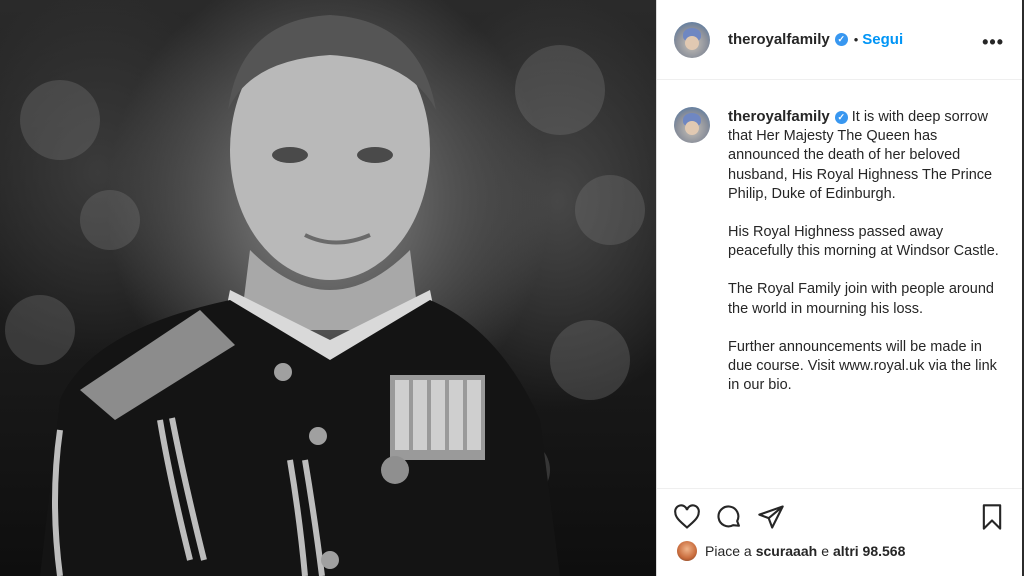 This screenshot has width=1024, height=576. I want to click on verified-badge-icon: ✓, so click(841, 39).